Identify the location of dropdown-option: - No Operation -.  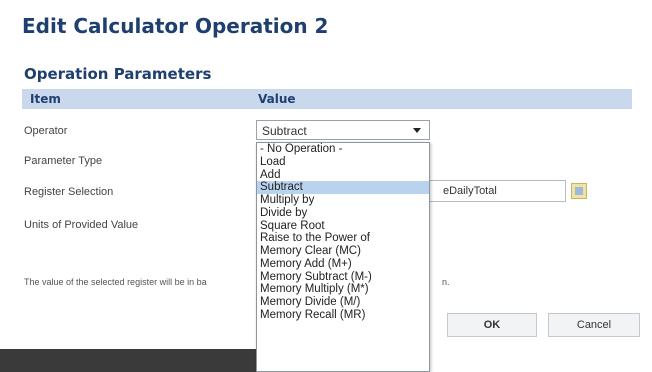
(343, 149).